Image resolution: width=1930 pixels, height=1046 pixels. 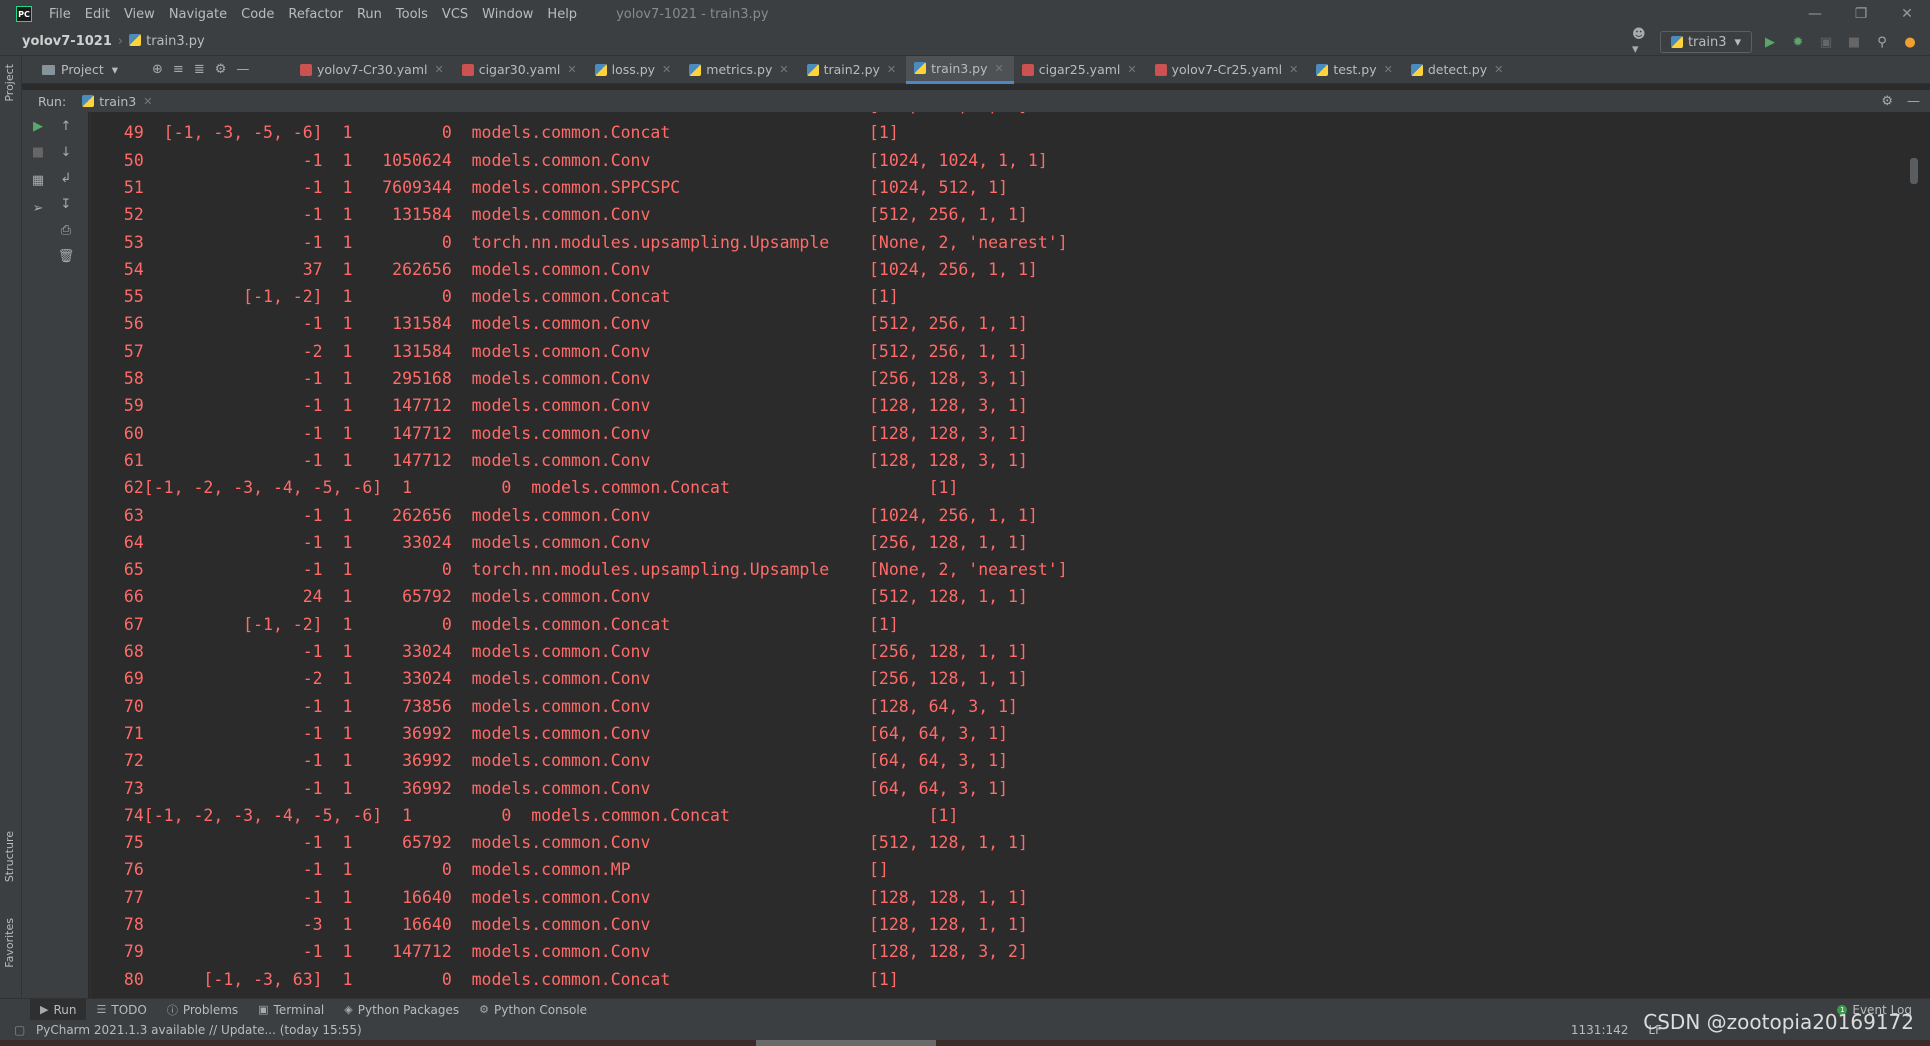 I want to click on terminal-icon: ▣, so click(x=263, y=1009).